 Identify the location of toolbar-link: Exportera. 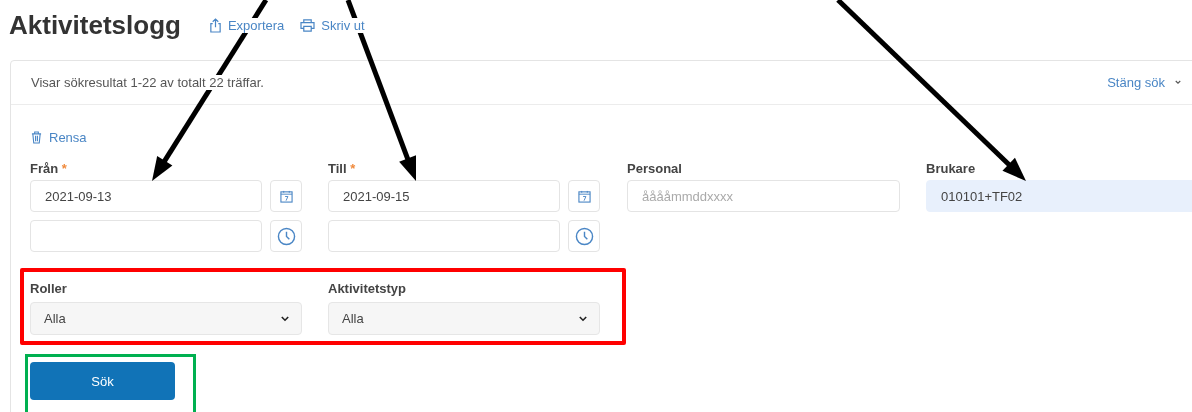
(247, 25).